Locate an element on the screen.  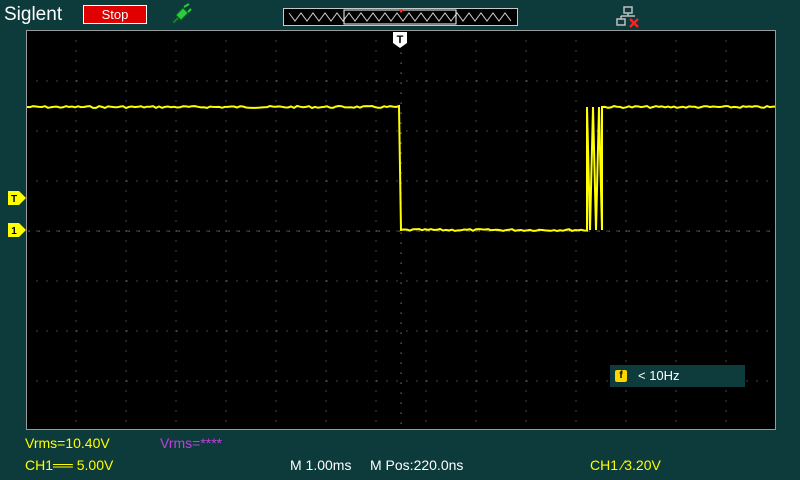
trigger-level-label: T is located at coordinates (14, 199).